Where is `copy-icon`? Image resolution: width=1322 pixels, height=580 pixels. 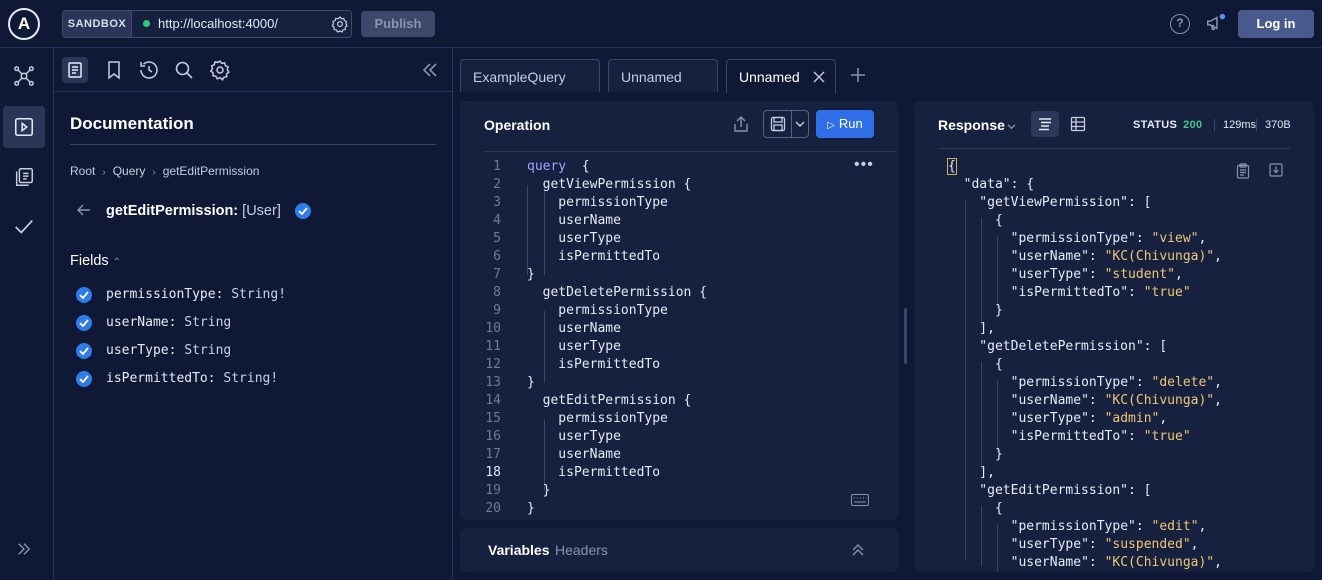
copy-icon is located at coordinates (1243, 171).